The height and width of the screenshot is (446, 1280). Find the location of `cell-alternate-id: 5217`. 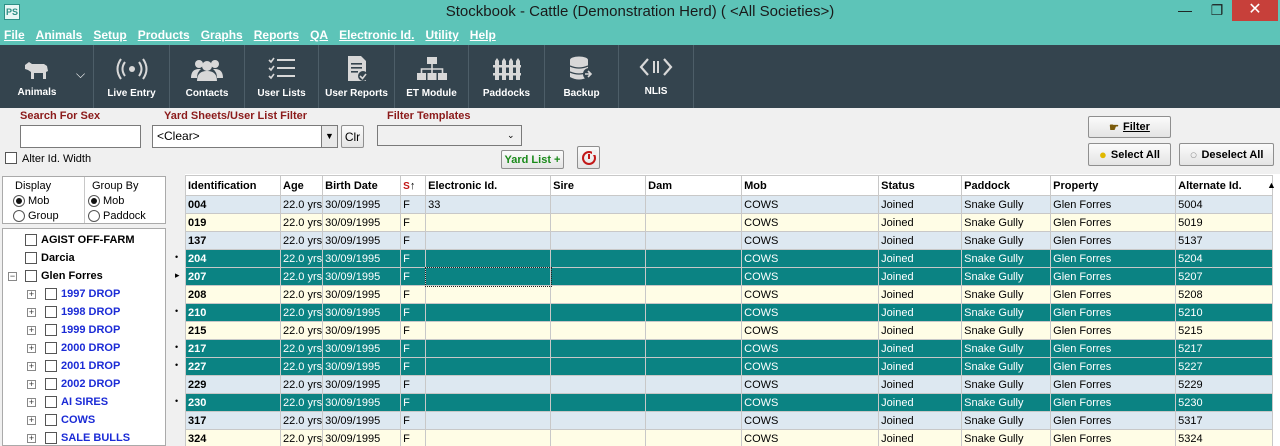

cell-alternate-id: 5217 is located at coordinates (1224, 348).